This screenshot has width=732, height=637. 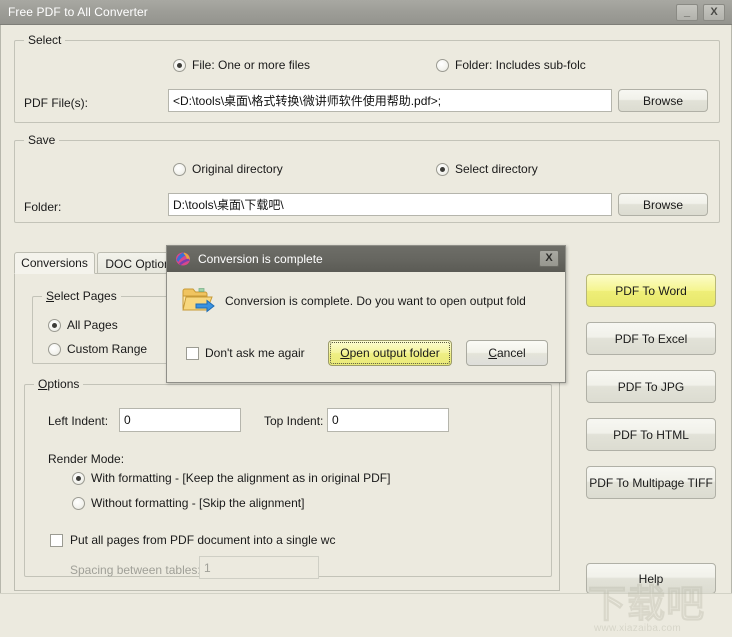 I want to click on render-mode-label: Render Mode:, so click(x=86, y=459).